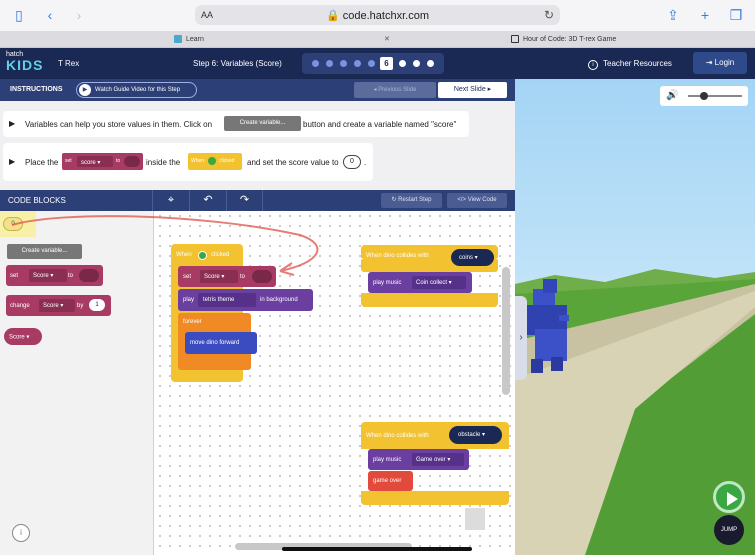  What do you see at coordinates (475, 519) in the screenshot?
I see `trash-area` at bounding box center [475, 519].